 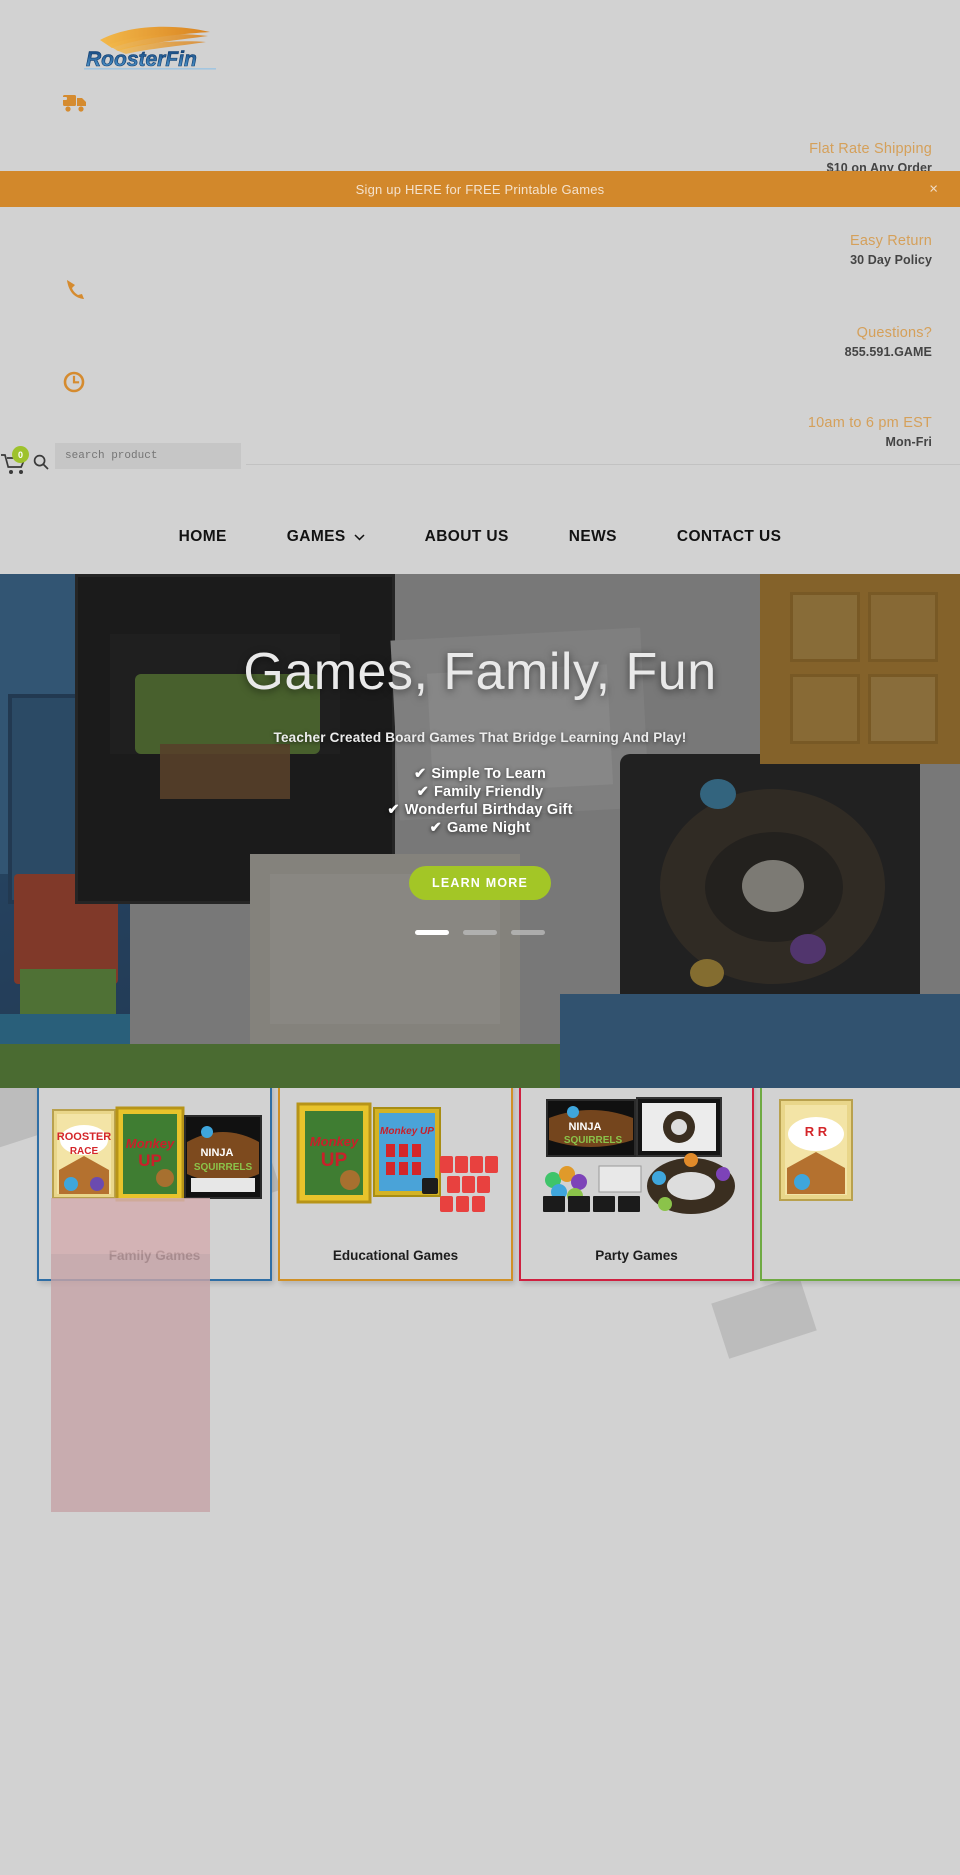 I want to click on category-card-label: Party Games, so click(x=636, y=1255).